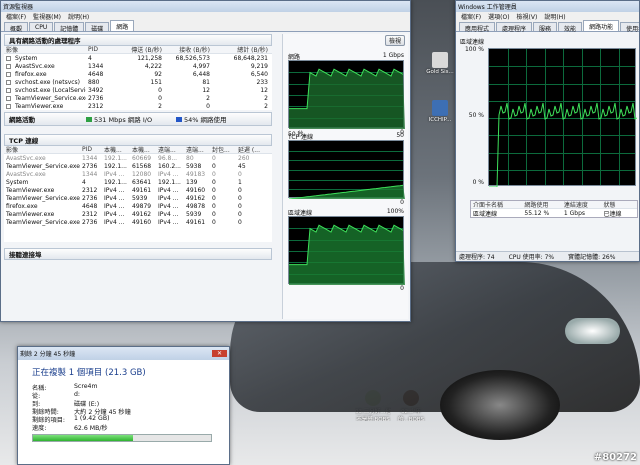  What do you see at coordinates (138, 58) in the screenshot?
I see `table-row: System 4 121,258 68,526,573 68,648,231` at bounding box center [138, 58].